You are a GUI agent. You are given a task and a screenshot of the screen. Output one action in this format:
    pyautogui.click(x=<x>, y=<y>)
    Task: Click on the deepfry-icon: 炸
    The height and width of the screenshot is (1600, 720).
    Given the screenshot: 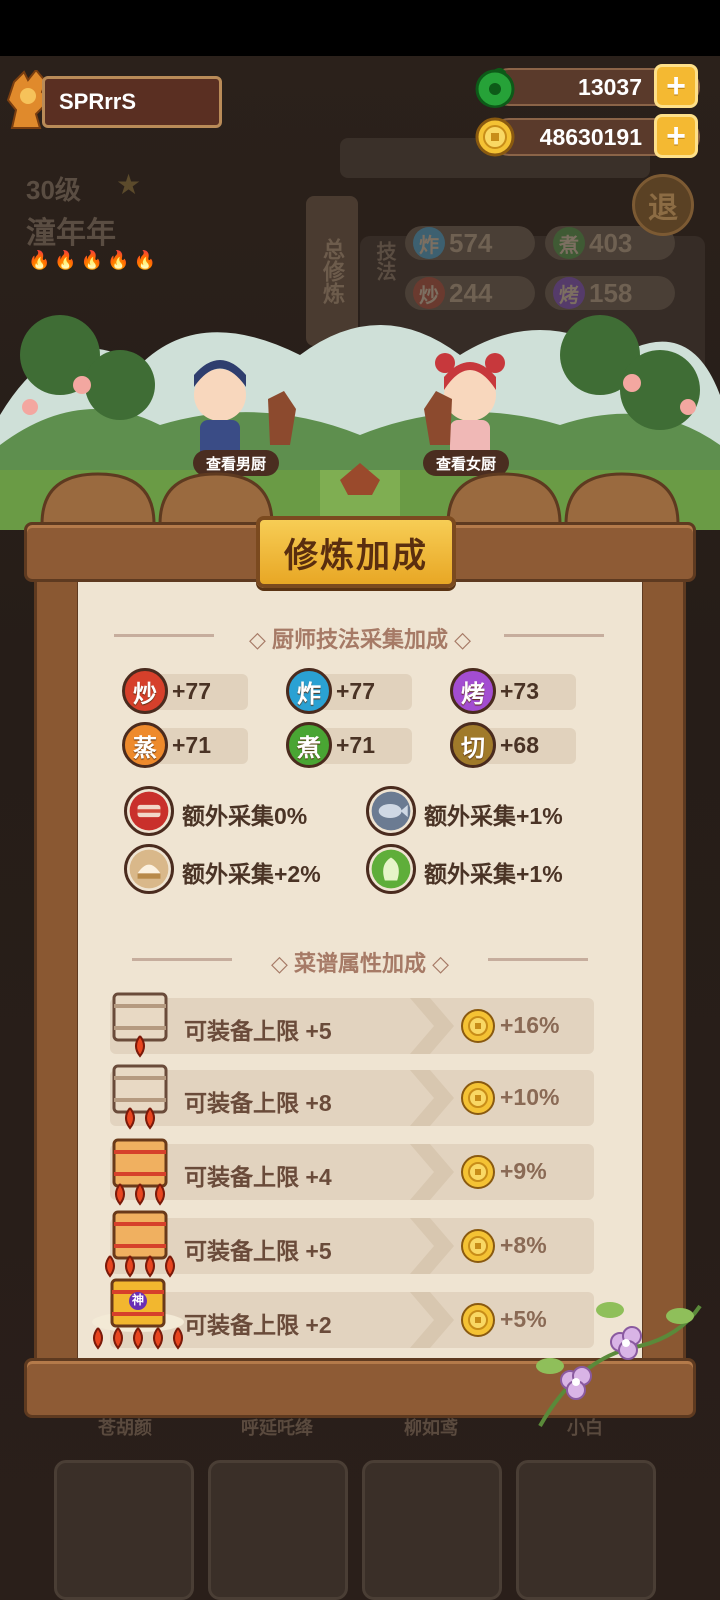 What is the action you would take?
    pyautogui.click(x=309, y=691)
    